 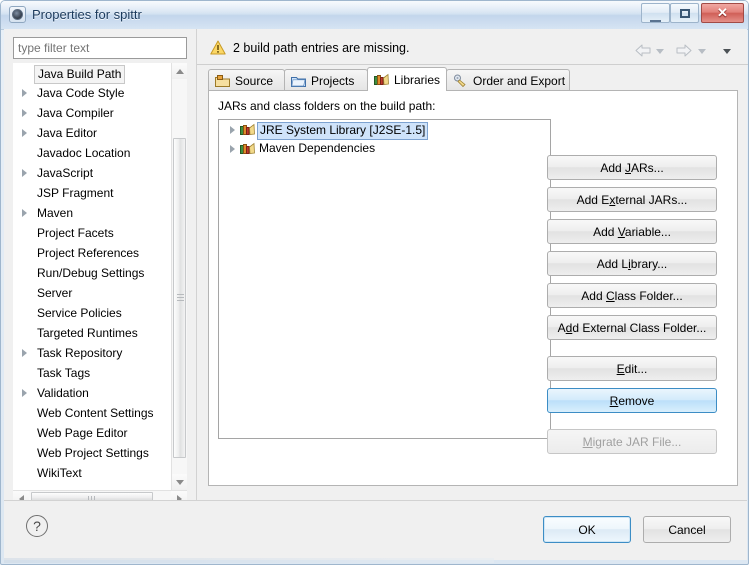 What do you see at coordinates (684, 50) in the screenshot?
I see `forward-arrow-icon` at bounding box center [684, 50].